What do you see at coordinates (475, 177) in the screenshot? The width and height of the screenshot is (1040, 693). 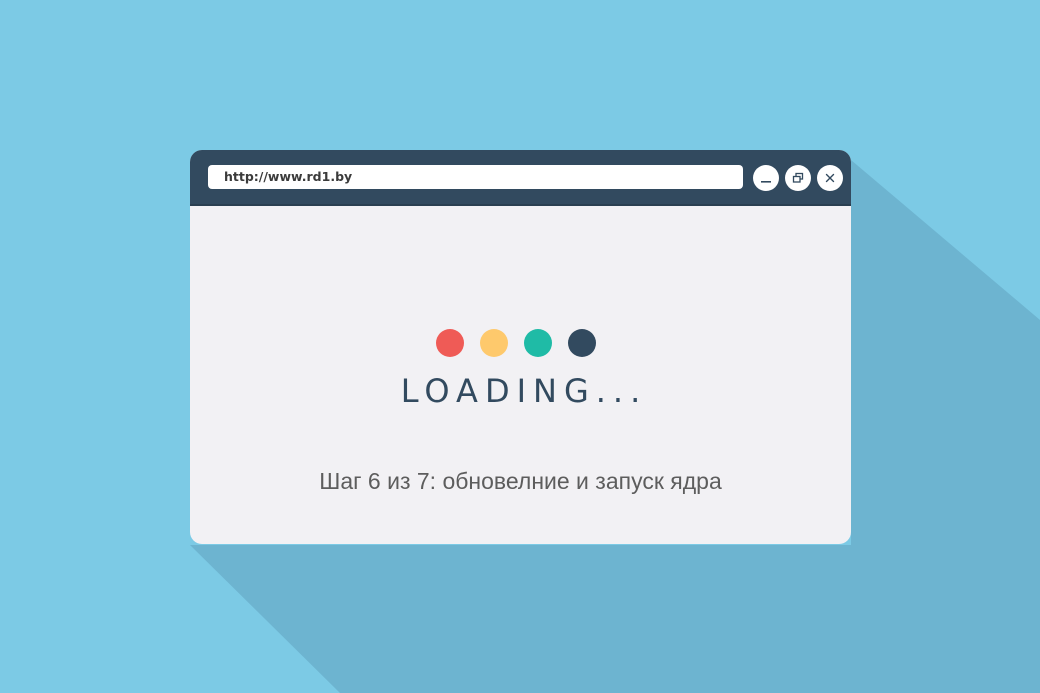 I see `address-bar: http://www.rd1.by` at bounding box center [475, 177].